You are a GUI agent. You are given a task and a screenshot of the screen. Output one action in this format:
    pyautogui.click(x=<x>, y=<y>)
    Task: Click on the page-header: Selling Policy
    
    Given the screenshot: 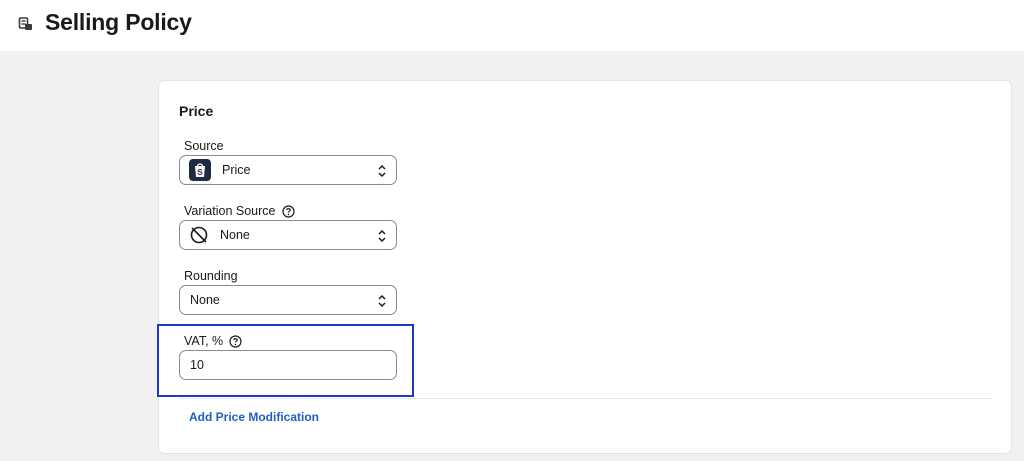 What is the action you would take?
    pyautogui.click(x=512, y=25)
    